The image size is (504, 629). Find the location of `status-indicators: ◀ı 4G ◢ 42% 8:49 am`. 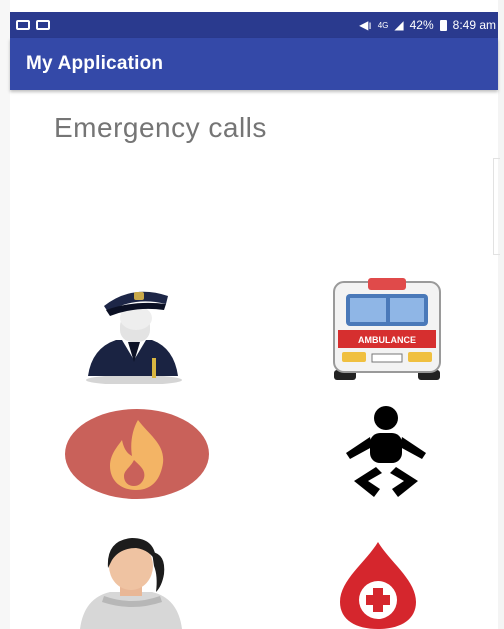

status-indicators: ◀ı 4G ◢ 42% 8:49 am is located at coordinates (427, 25).